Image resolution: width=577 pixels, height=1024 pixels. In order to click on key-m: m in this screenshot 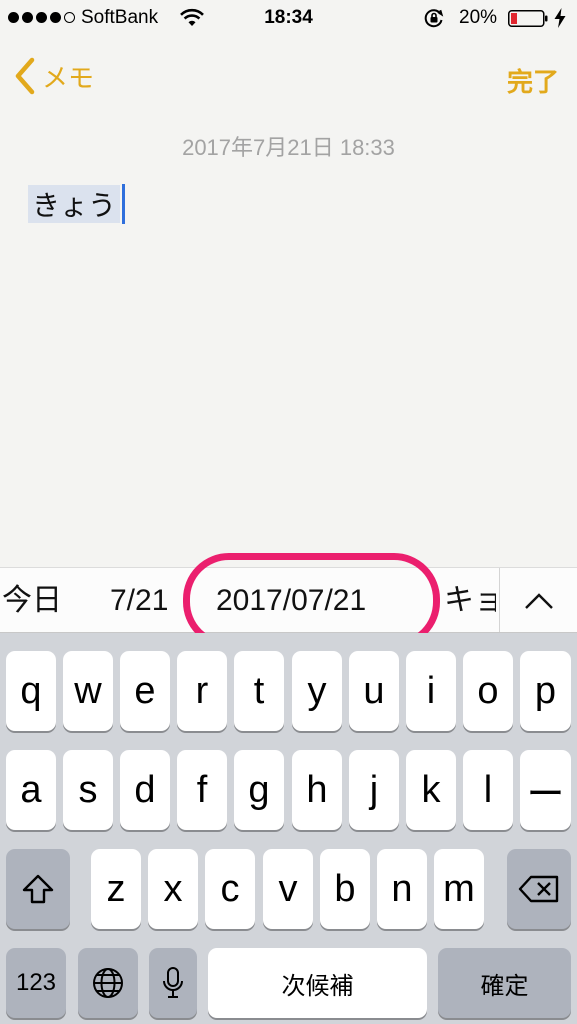, I will do `click(459, 889)`.